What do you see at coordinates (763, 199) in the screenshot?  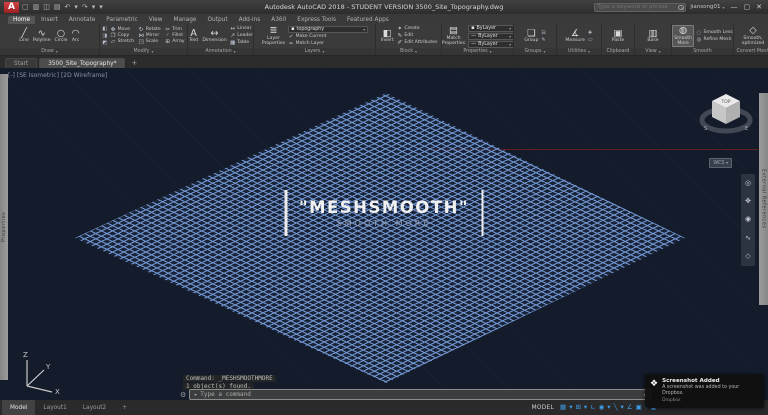 I see `external-references-palette-tab: External References` at bounding box center [763, 199].